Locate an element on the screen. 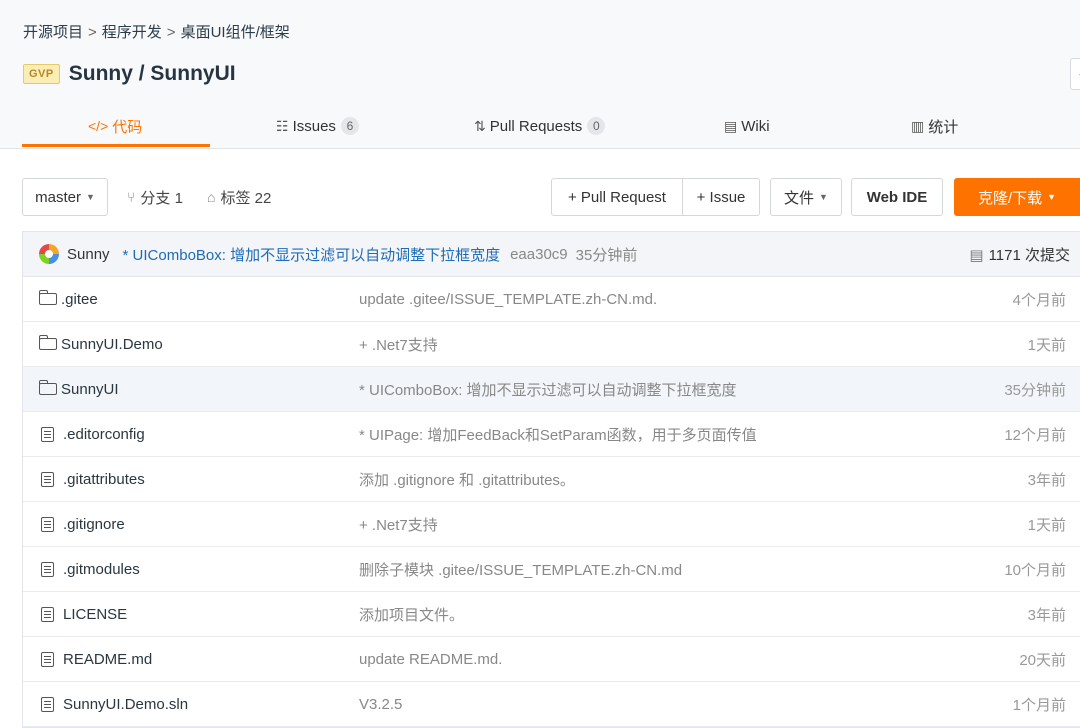 The height and width of the screenshot is (728, 1080). chart-icon: ▥ is located at coordinates (918, 125).